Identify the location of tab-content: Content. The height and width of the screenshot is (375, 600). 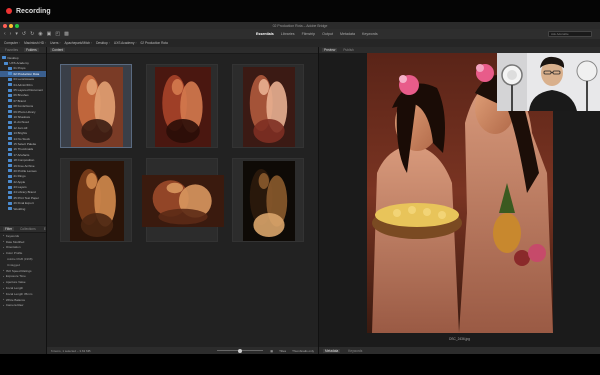
(58, 50).